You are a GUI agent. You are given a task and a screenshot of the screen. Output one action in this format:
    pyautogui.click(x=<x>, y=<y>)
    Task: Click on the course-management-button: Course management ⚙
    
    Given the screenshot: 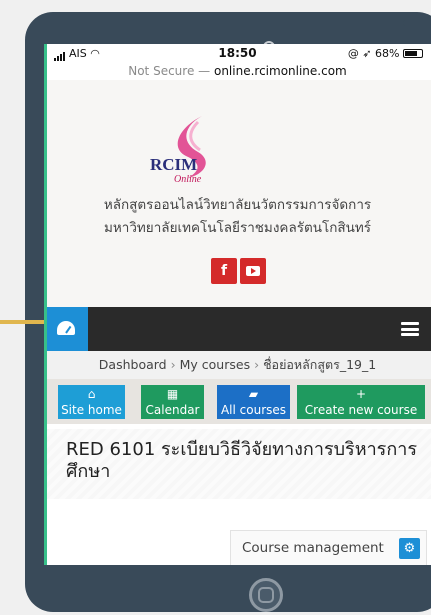 What is the action you would take?
    pyautogui.click(x=328, y=547)
    